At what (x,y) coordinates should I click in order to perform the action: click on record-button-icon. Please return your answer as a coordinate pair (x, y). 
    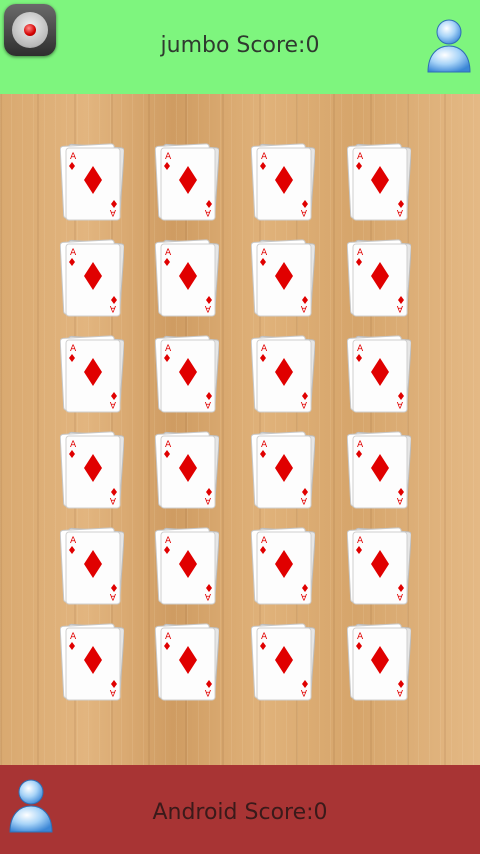
    Looking at the image, I should click on (30, 30).